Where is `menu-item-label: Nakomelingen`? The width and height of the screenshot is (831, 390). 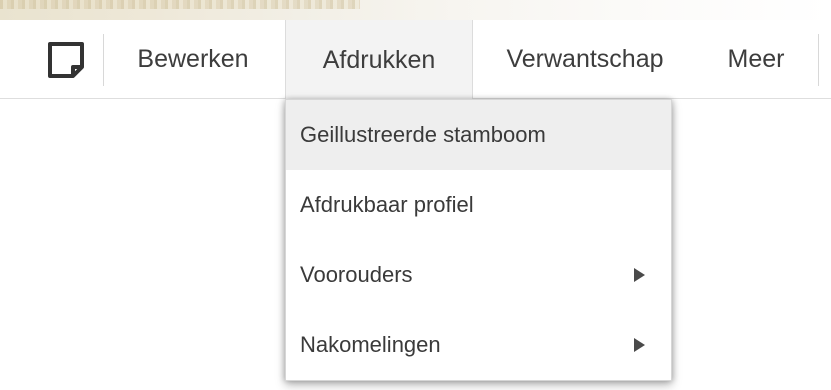 menu-item-label: Nakomelingen is located at coordinates (370, 344).